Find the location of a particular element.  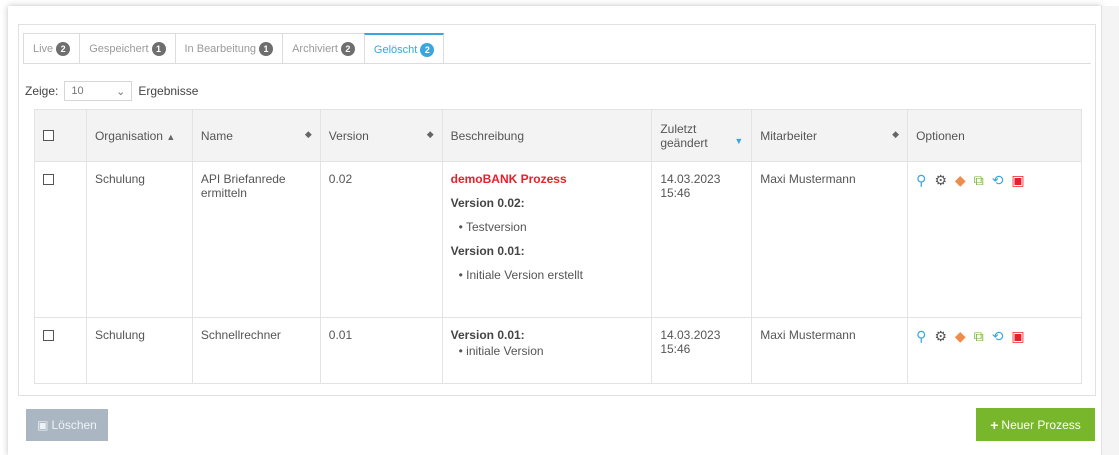

cell-name: API Briefanrede ermitteln is located at coordinates (256, 239).